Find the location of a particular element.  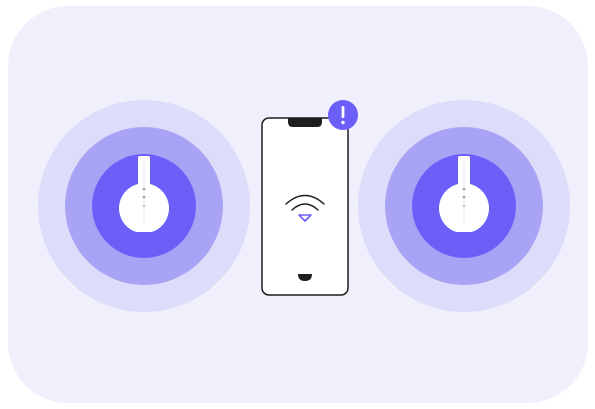

phone-notch is located at coordinates (305, 122).